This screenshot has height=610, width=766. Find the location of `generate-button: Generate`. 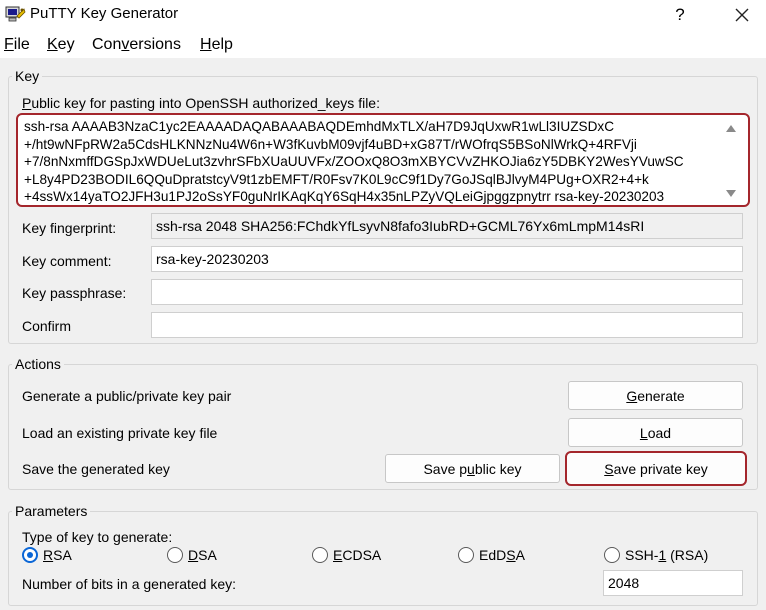

generate-button: Generate is located at coordinates (655, 395).